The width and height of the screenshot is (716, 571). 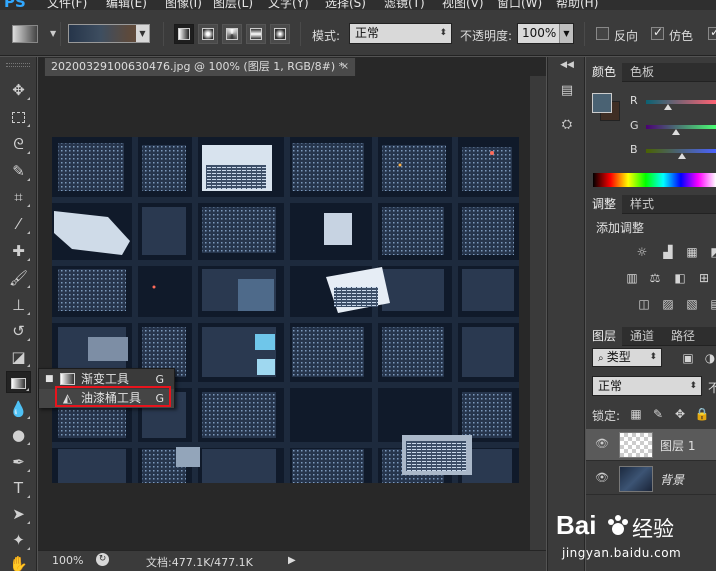 What do you see at coordinates (692, 304) in the screenshot?
I see `threshold-icon: ▧` at bounding box center [692, 304].